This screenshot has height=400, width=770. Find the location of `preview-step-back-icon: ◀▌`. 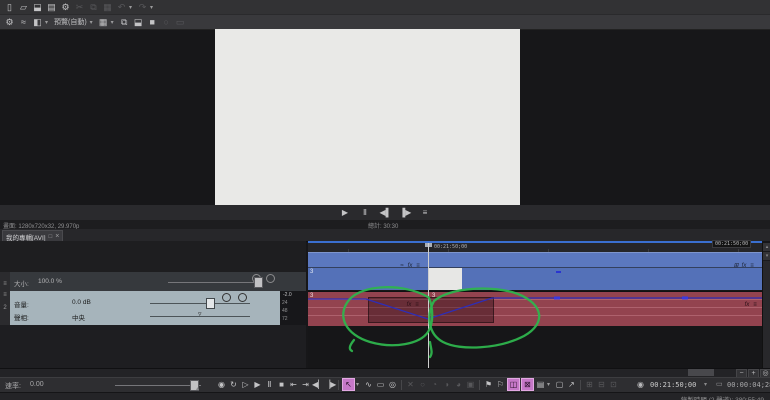

preview-step-back-icon: ◀▌ is located at coordinates (386, 212).